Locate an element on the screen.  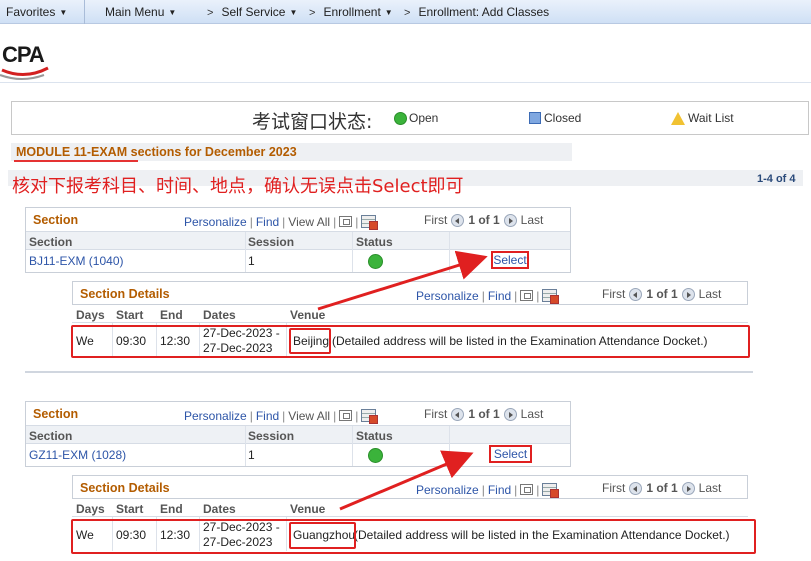
main-menu-label: Main Menu is located at coordinates (135, 12).